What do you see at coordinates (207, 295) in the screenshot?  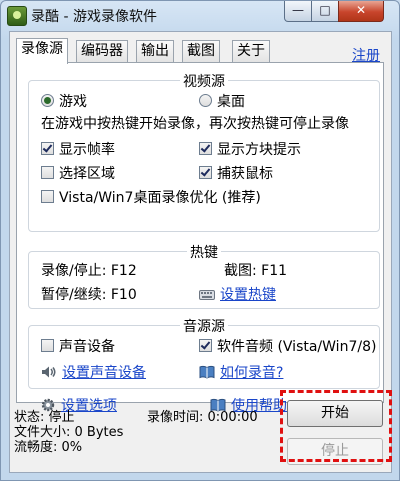 I see `keyboard-icon` at bounding box center [207, 295].